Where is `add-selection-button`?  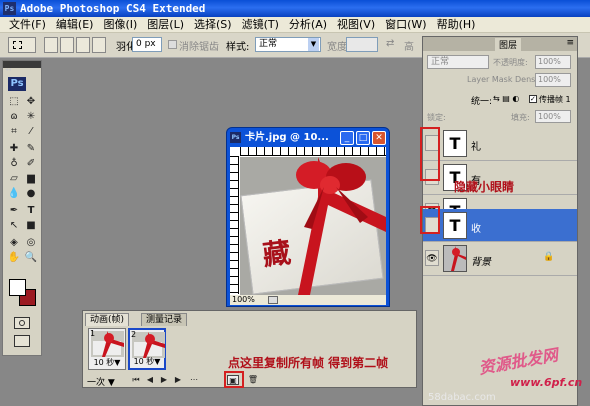
add-selection-button is located at coordinates (67, 45).